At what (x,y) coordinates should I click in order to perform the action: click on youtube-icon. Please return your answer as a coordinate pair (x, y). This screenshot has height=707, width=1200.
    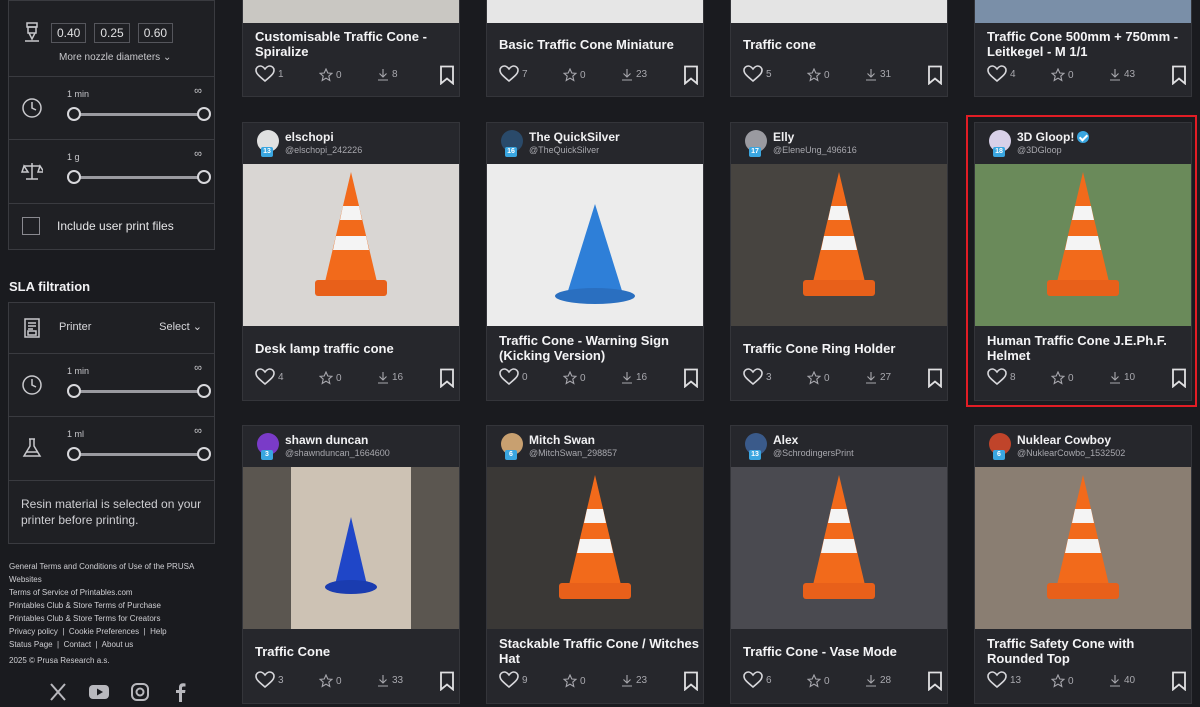
    Looking at the image, I should click on (99, 692).